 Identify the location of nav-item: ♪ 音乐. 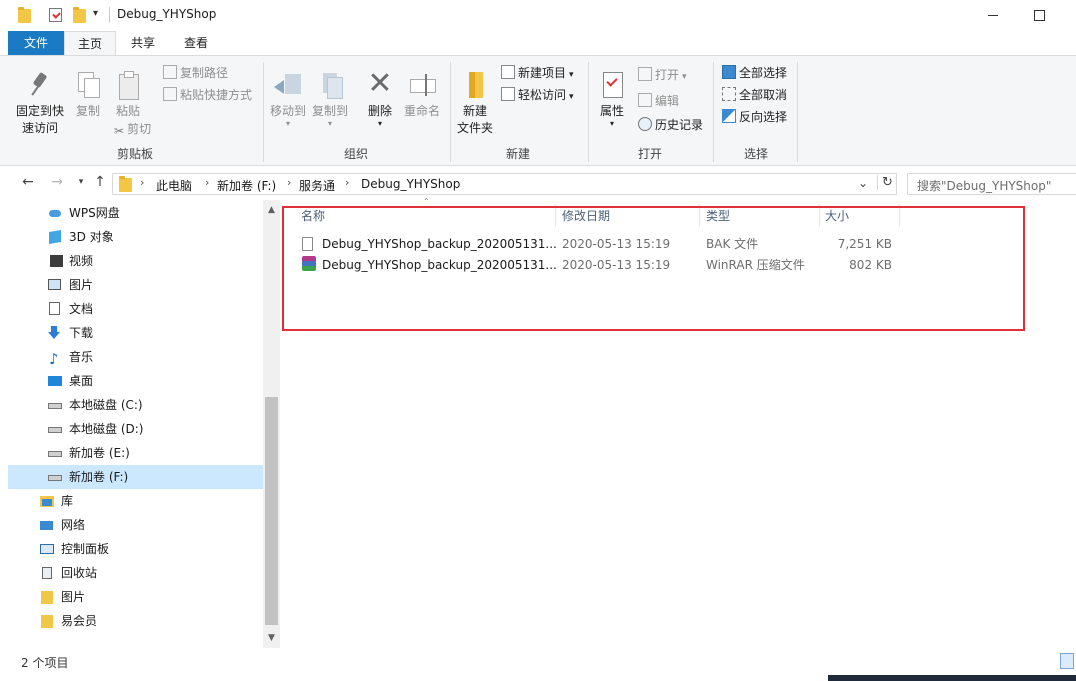
(135, 357).